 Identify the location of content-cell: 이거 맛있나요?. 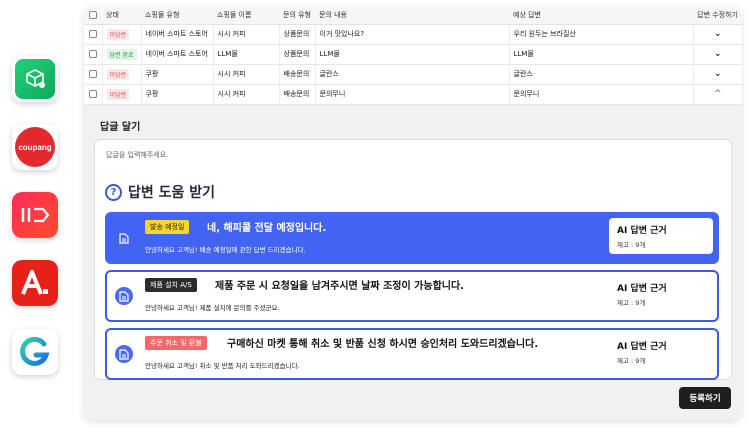
(411, 34).